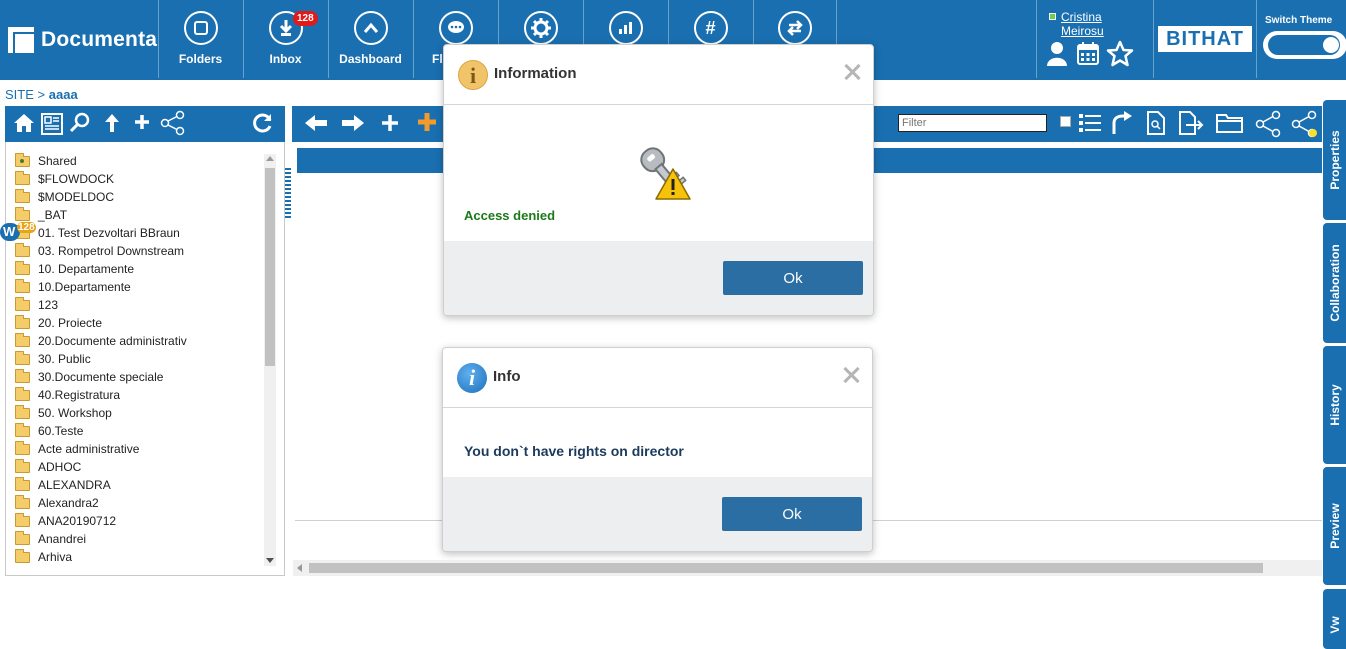  What do you see at coordinates (1088, 54) in the screenshot?
I see `calendar-icon` at bounding box center [1088, 54].